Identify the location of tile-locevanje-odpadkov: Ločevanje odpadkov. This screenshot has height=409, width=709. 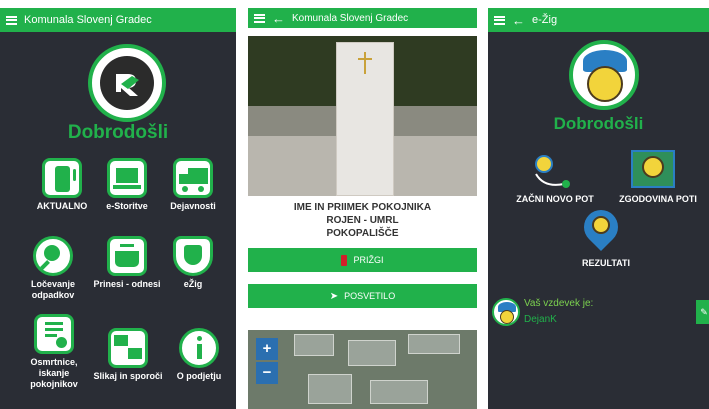
(53, 268).